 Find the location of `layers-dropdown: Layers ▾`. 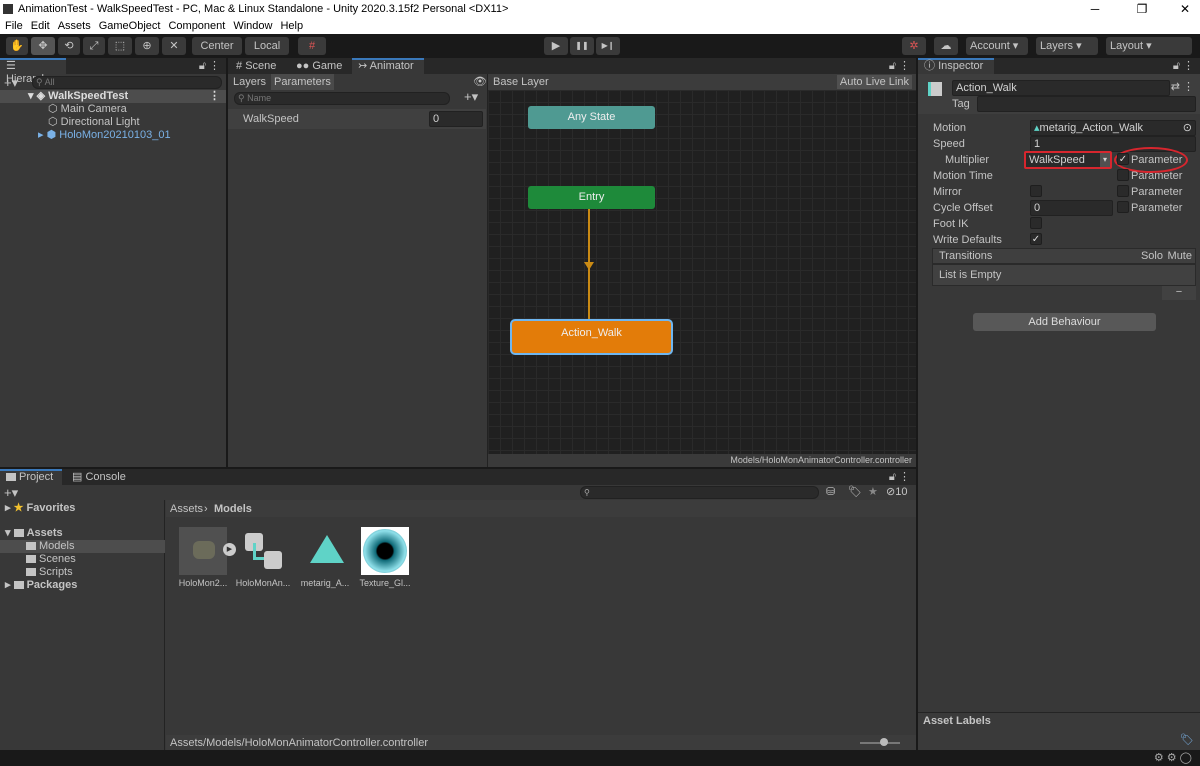

layers-dropdown: Layers ▾ is located at coordinates (1067, 46).